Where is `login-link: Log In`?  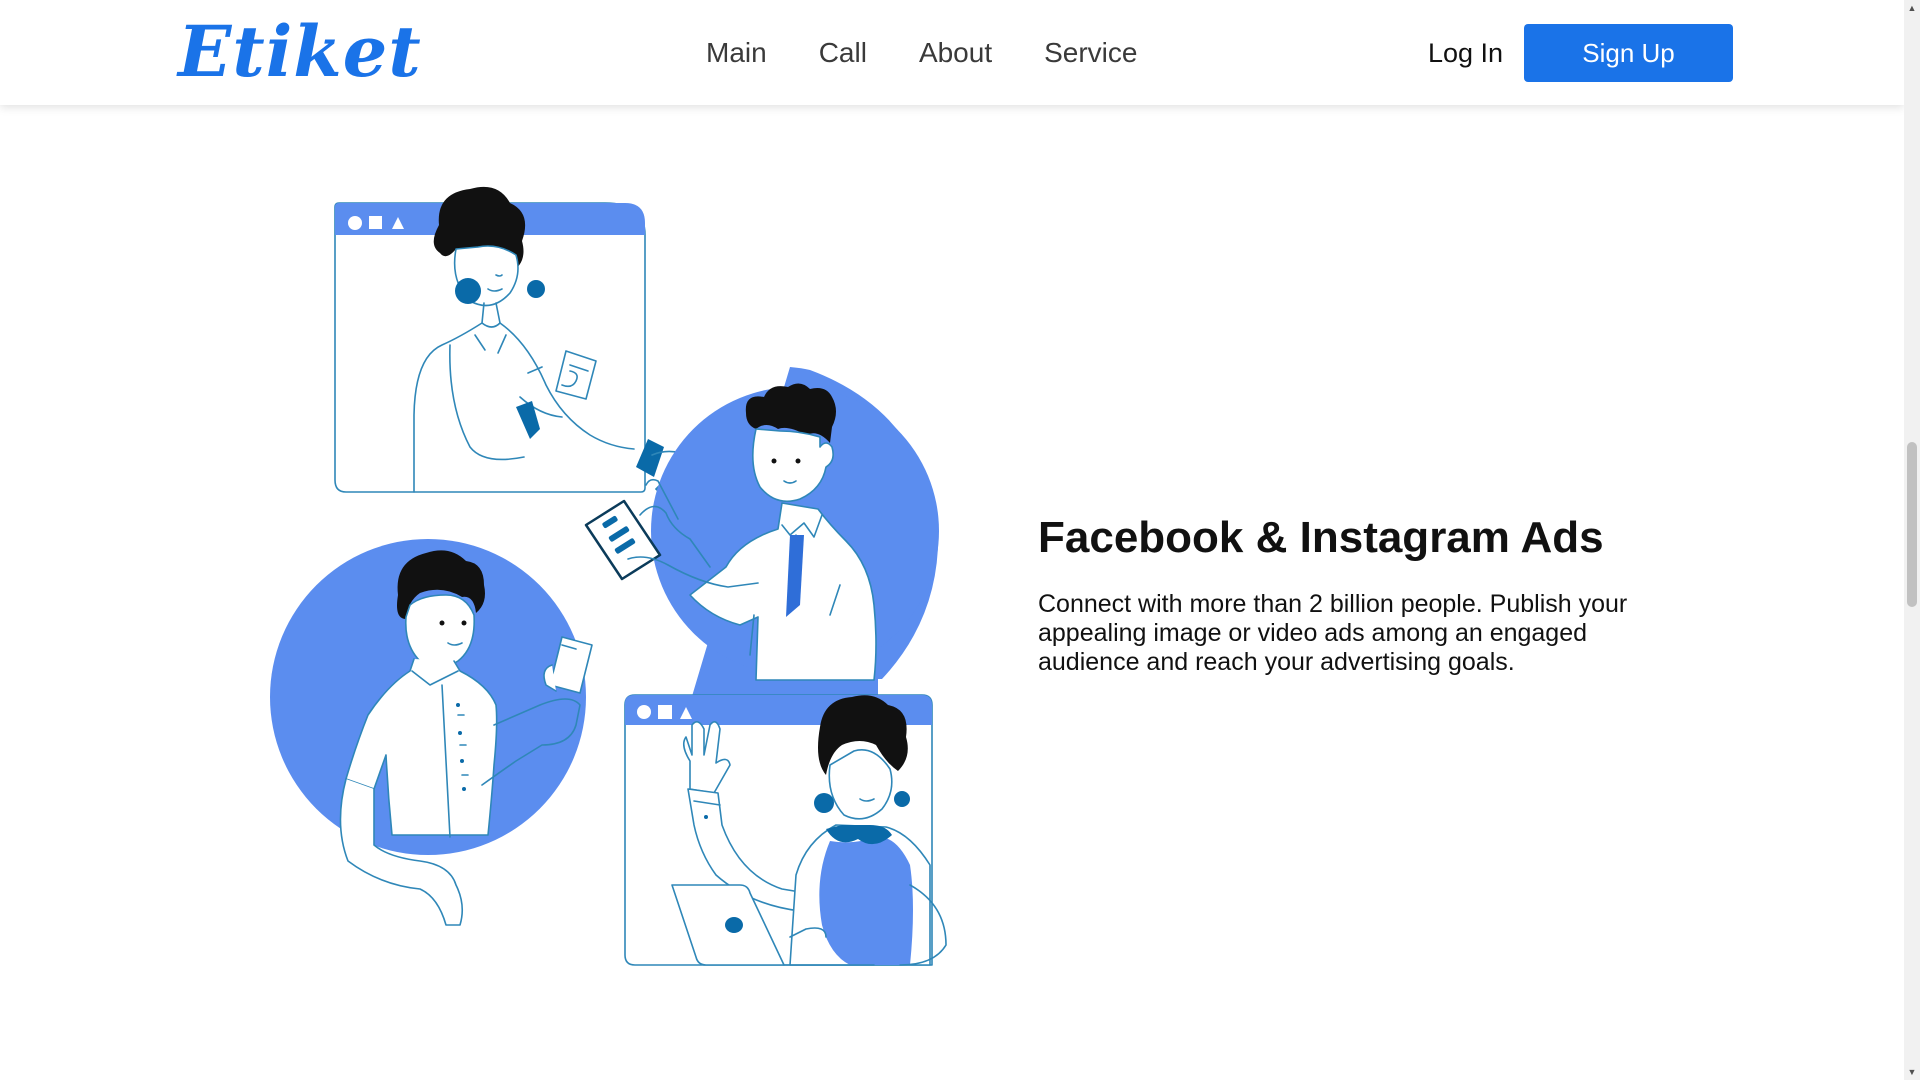
login-link: Log In is located at coordinates (1465, 53).